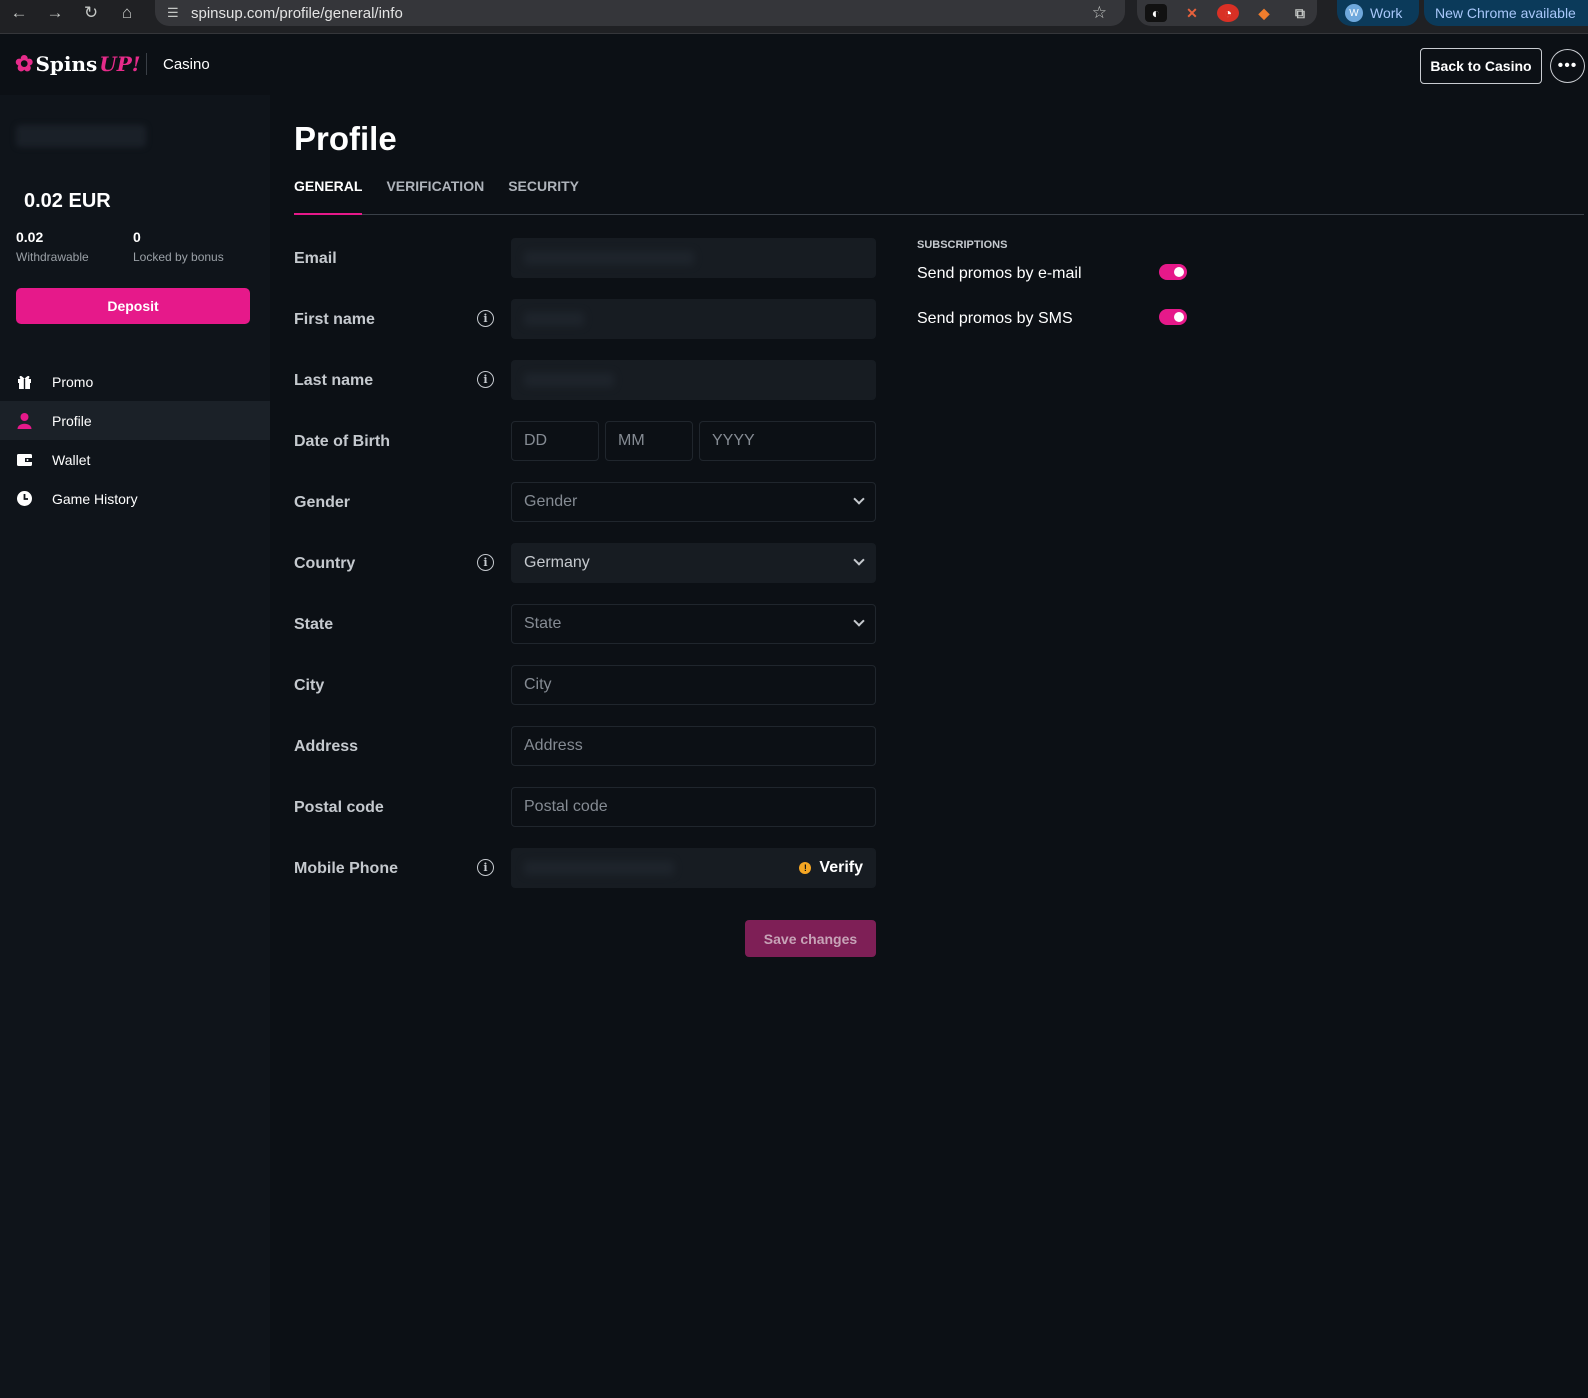 This screenshot has width=1588, height=1398. I want to click on chrome-update-button: New Chrome available, so click(1506, 13).